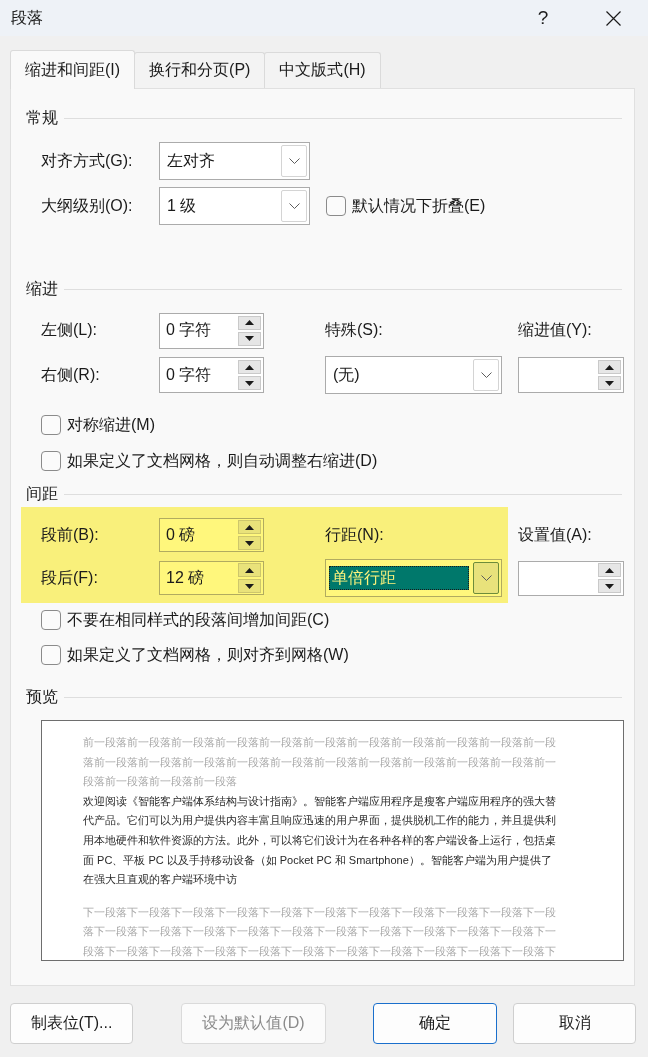 The width and height of the screenshot is (648, 1057). I want to click on previous-paragraph-text: 前一段落前一段落前一段落前一段落前一段落前一段落前一段落前一段落前一段落前一段落前一段落前一段落前一段落前一段落前一段落前一段落前一段落前一段落前一段落前一段落前一段落前一段落前一段落前一段落前一段落, so click(320, 762).